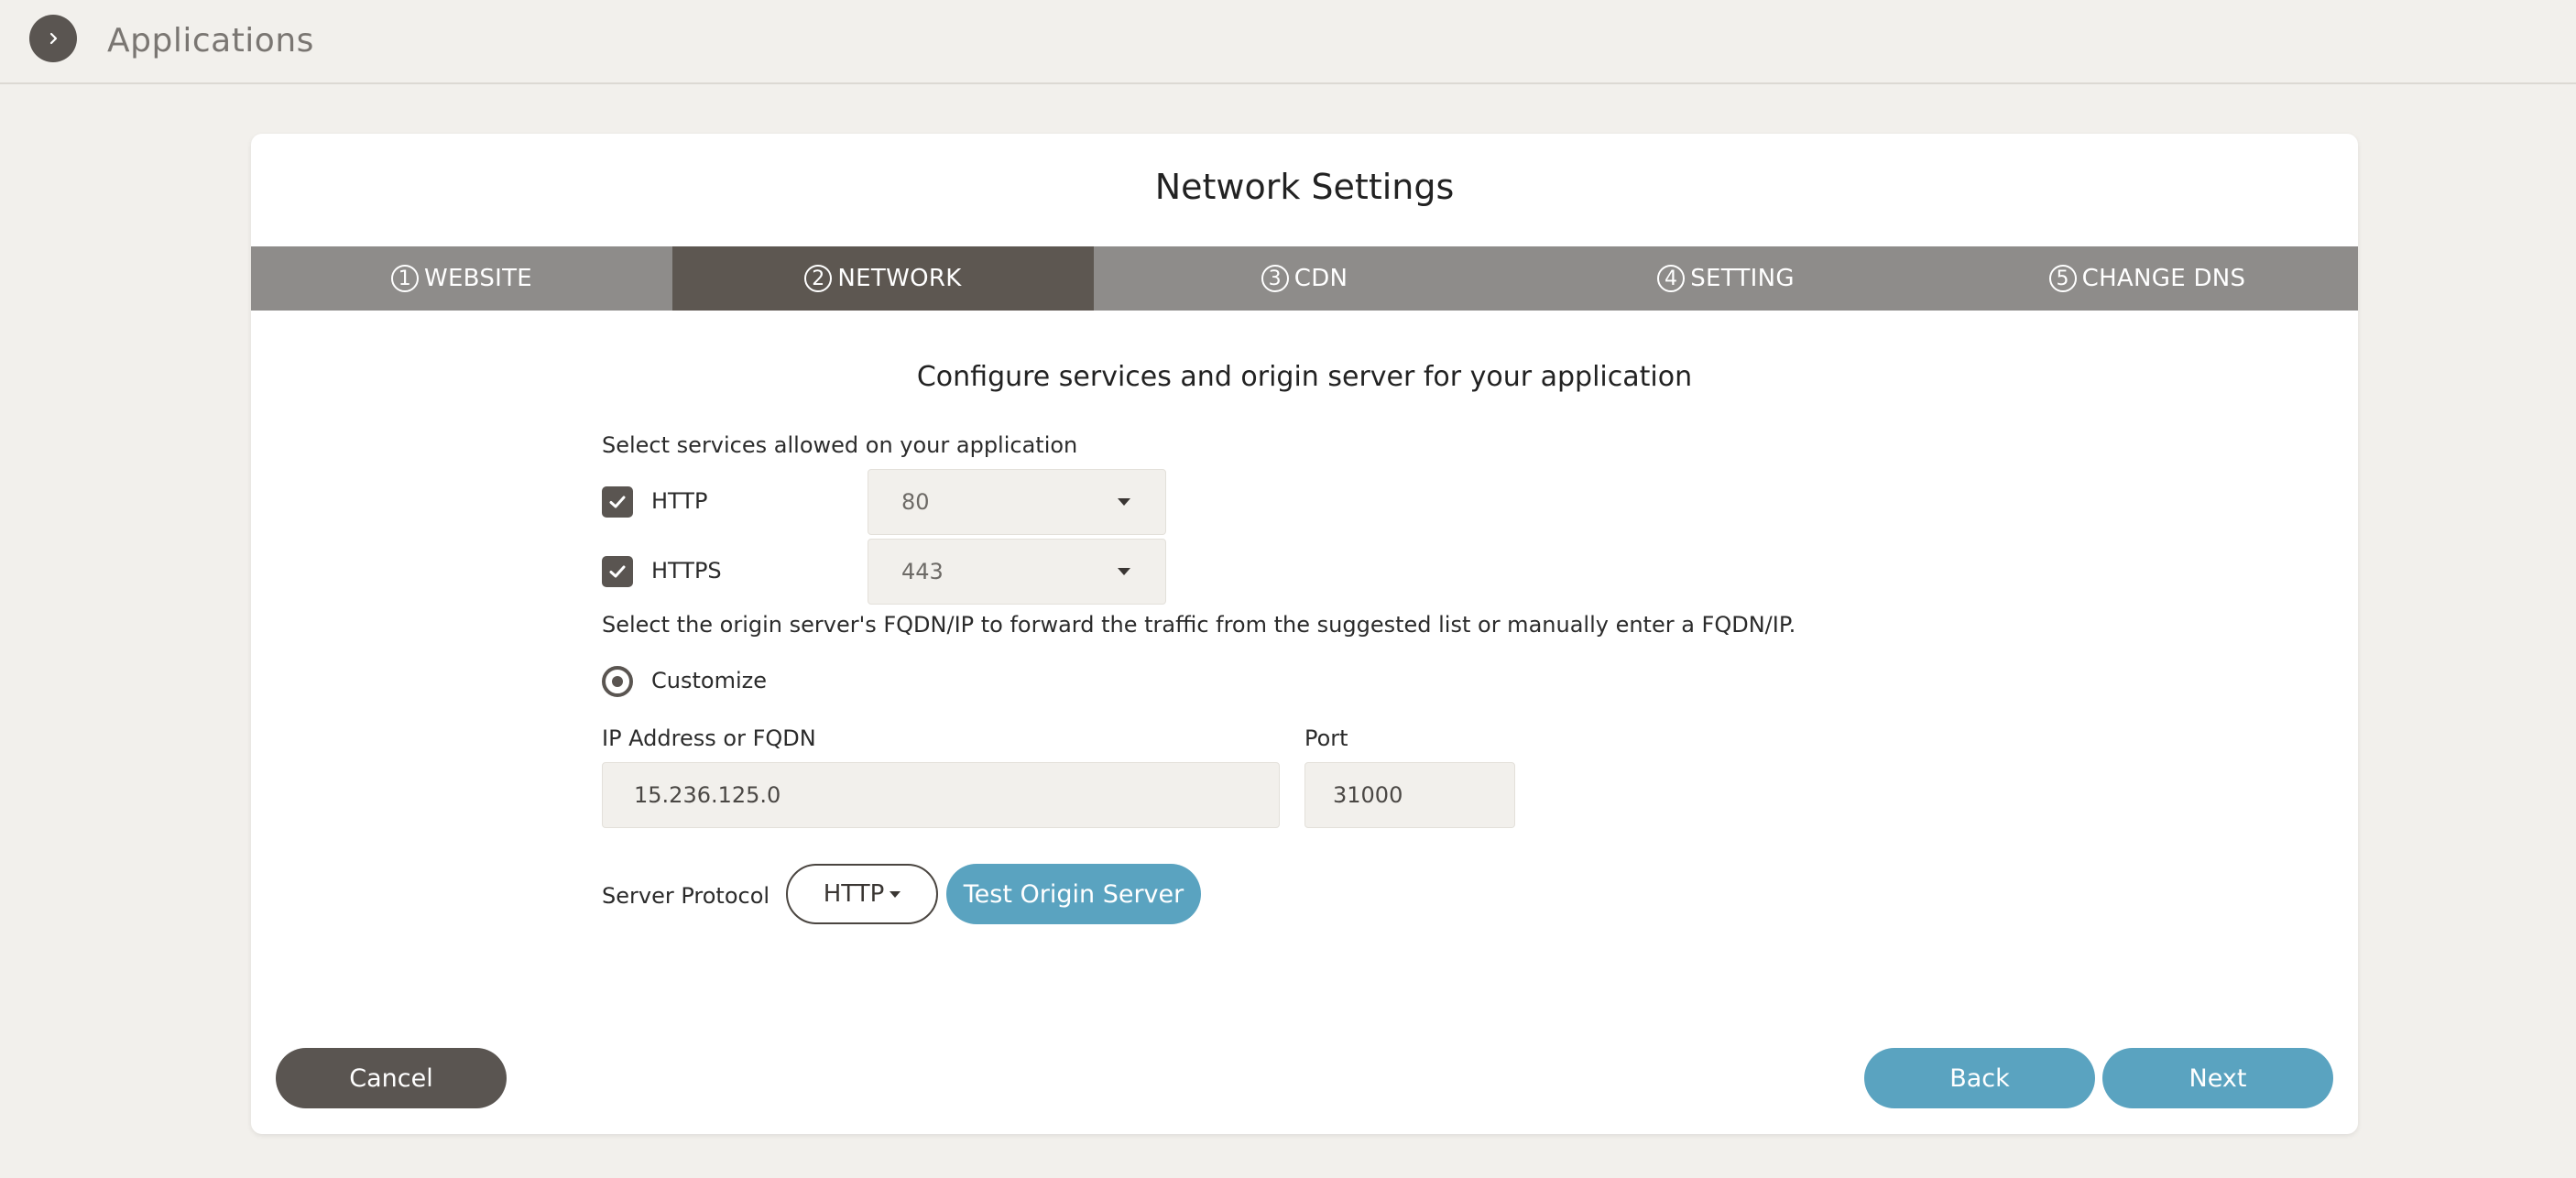 The image size is (2576, 1178). What do you see at coordinates (1275, 278) in the screenshot?
I see `step-number: 3` at bounding box center [1275, 278].